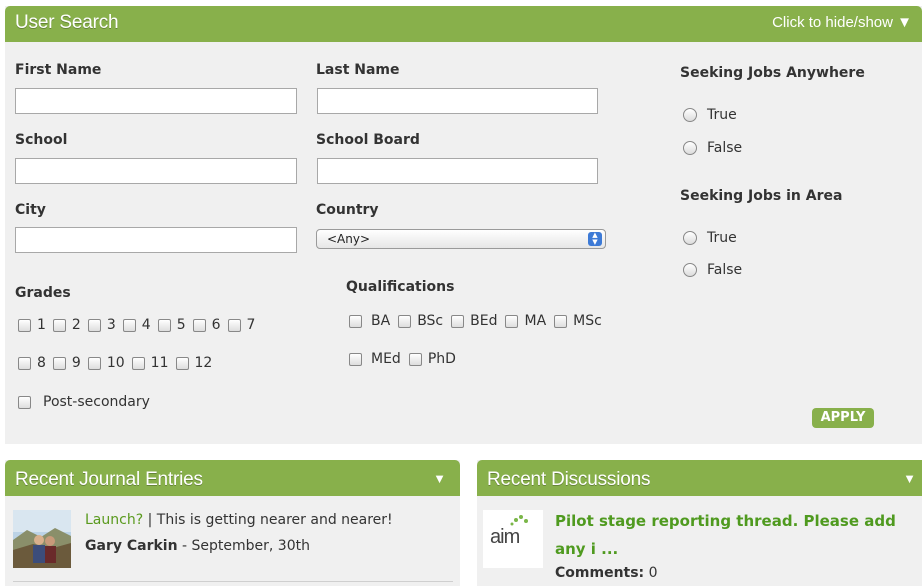 The height and width of the screenshot is (586, 922). What do you see at coordinates (402, 359) in the screenshot?
I see `qualifications-row-2: MEd PhD` at bounding box center [402, 359].